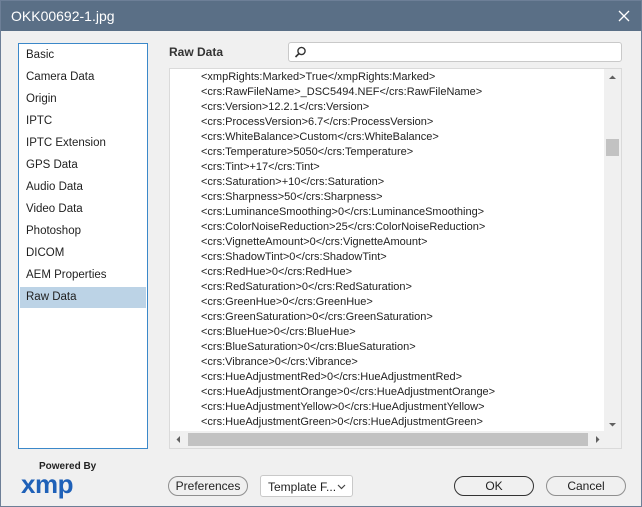  Describe the element at coordinates (196, 52) in the screenshot. I see `section-label: Raw Data` at that location.